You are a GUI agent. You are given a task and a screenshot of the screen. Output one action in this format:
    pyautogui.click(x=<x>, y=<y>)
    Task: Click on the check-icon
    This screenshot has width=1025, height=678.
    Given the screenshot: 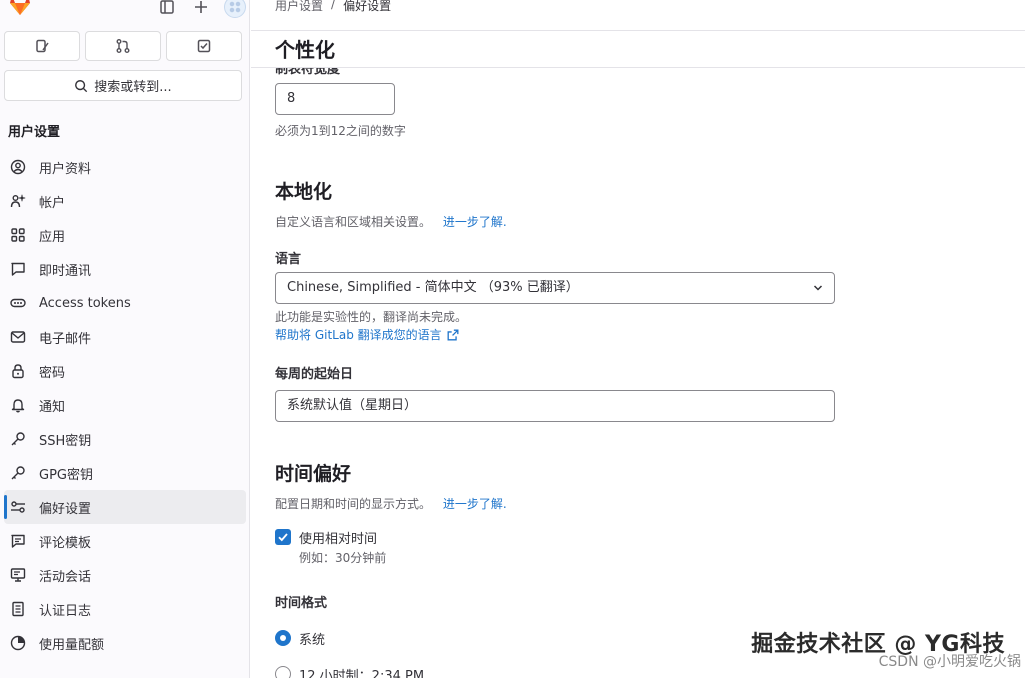 What is the action you would take?
    pyautogui.click(x=283, y=537)
    